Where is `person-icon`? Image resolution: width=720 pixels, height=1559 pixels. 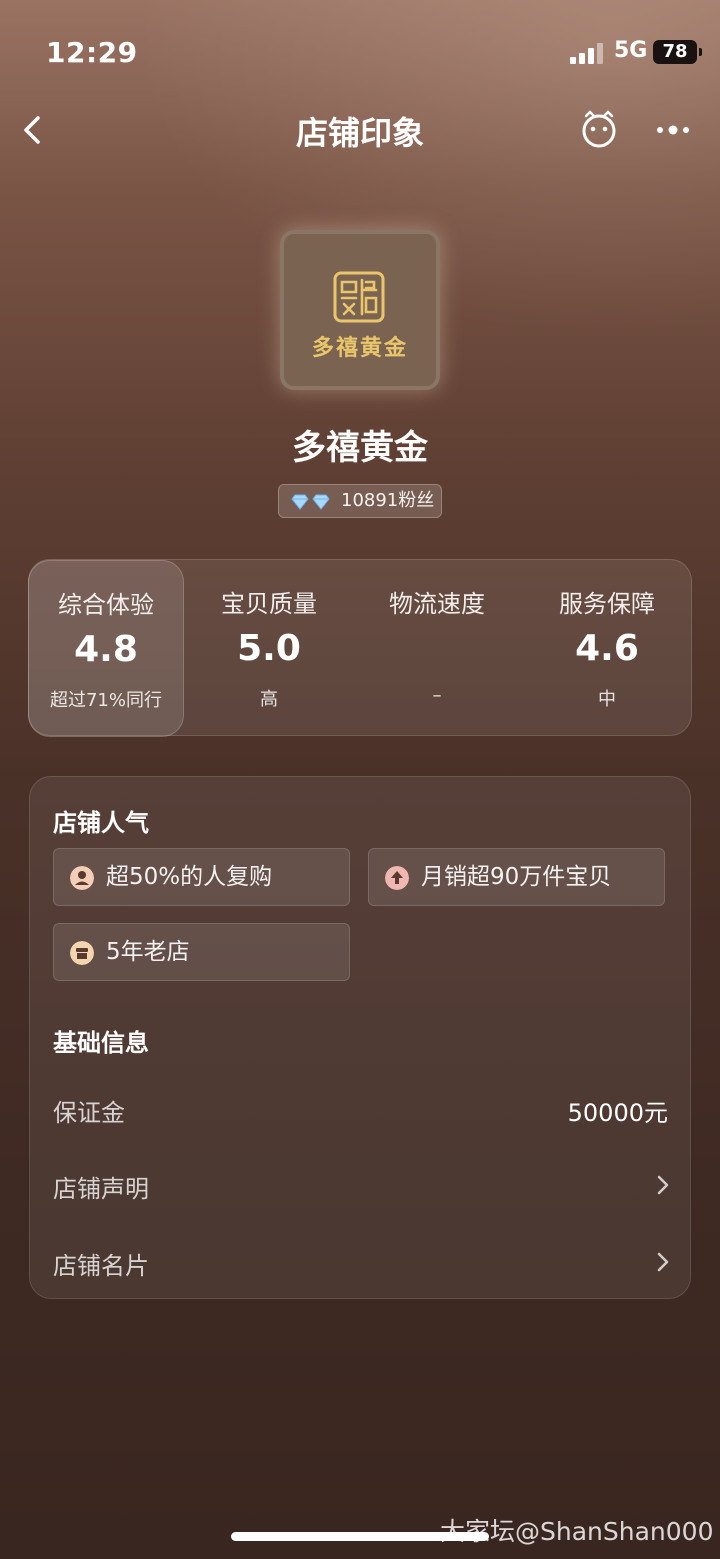 person-icon is located at coordinates (82, 878).